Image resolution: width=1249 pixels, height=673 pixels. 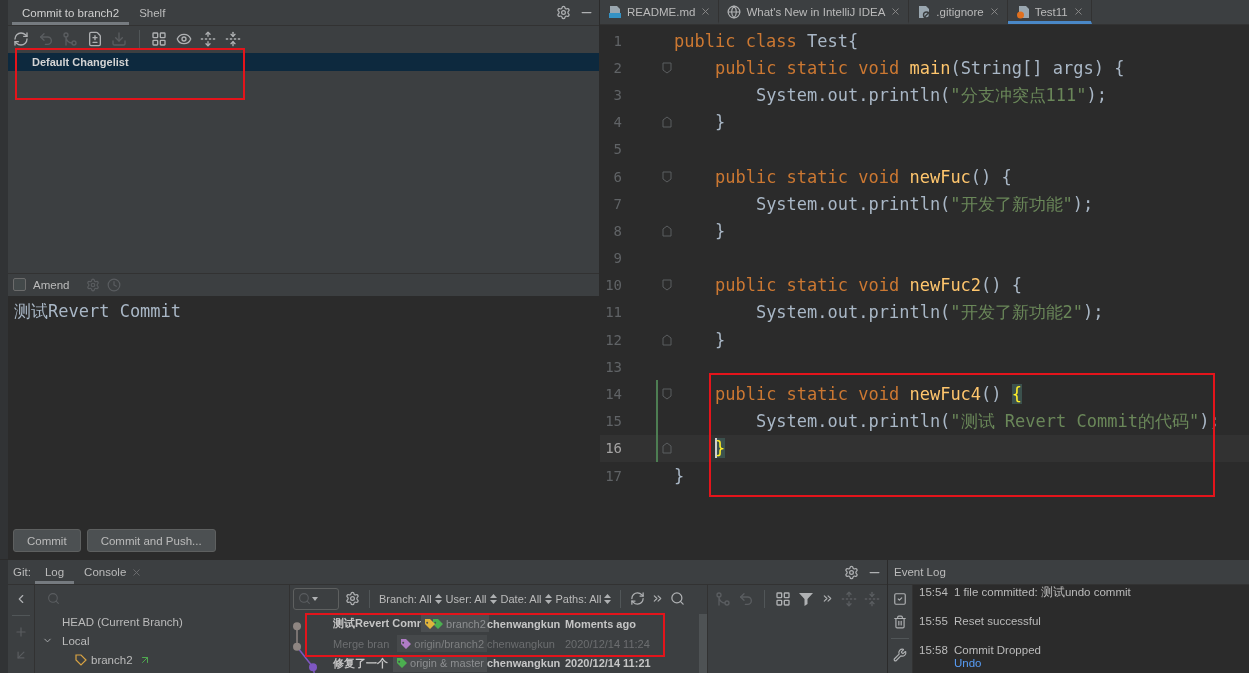 I want to click on line-number: 12, so click(x=613, y=339).